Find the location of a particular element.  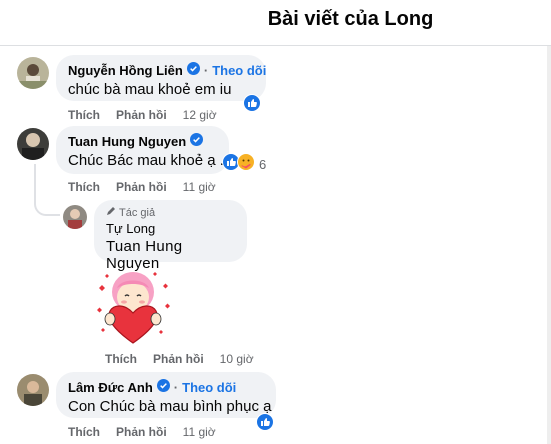

post-header: Bài viết của Long is located at coordinates (275, 23).